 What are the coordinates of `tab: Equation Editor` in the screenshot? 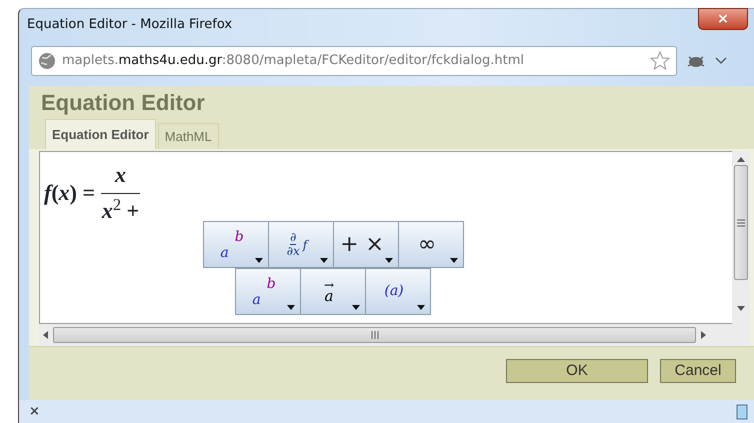 It's located at (100, 134).